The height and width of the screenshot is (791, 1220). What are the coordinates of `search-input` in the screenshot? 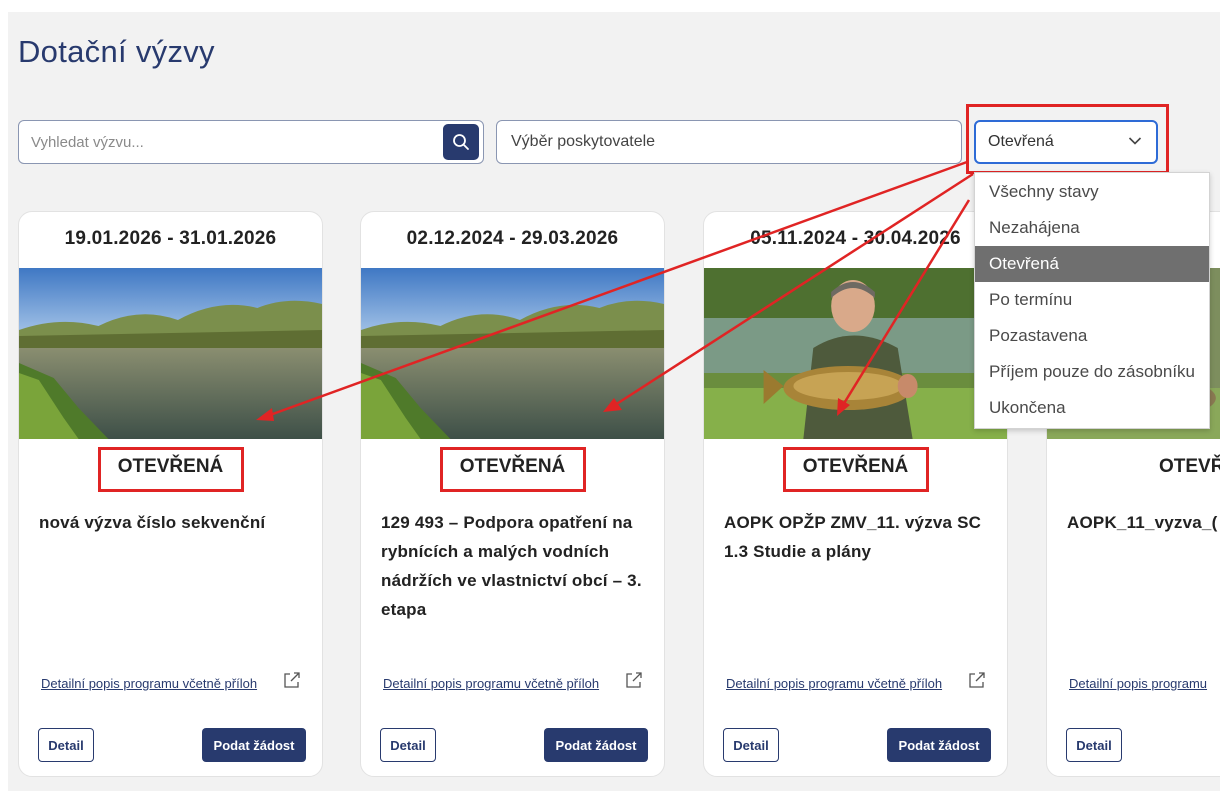 It's located at (231, 142).